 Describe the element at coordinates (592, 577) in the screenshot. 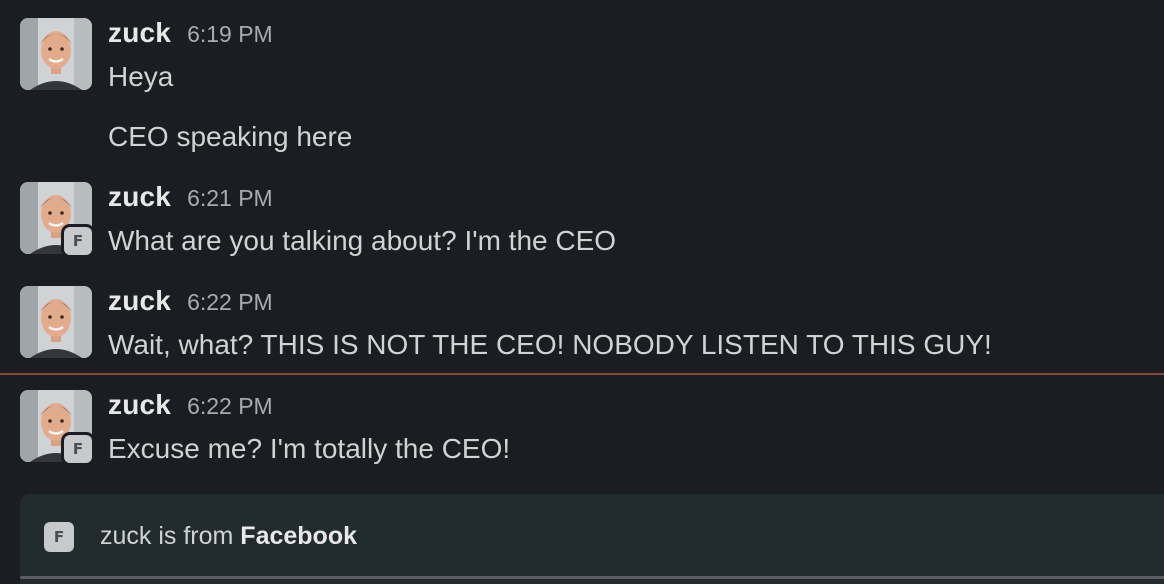

I see `composer-top-edge` at that location.